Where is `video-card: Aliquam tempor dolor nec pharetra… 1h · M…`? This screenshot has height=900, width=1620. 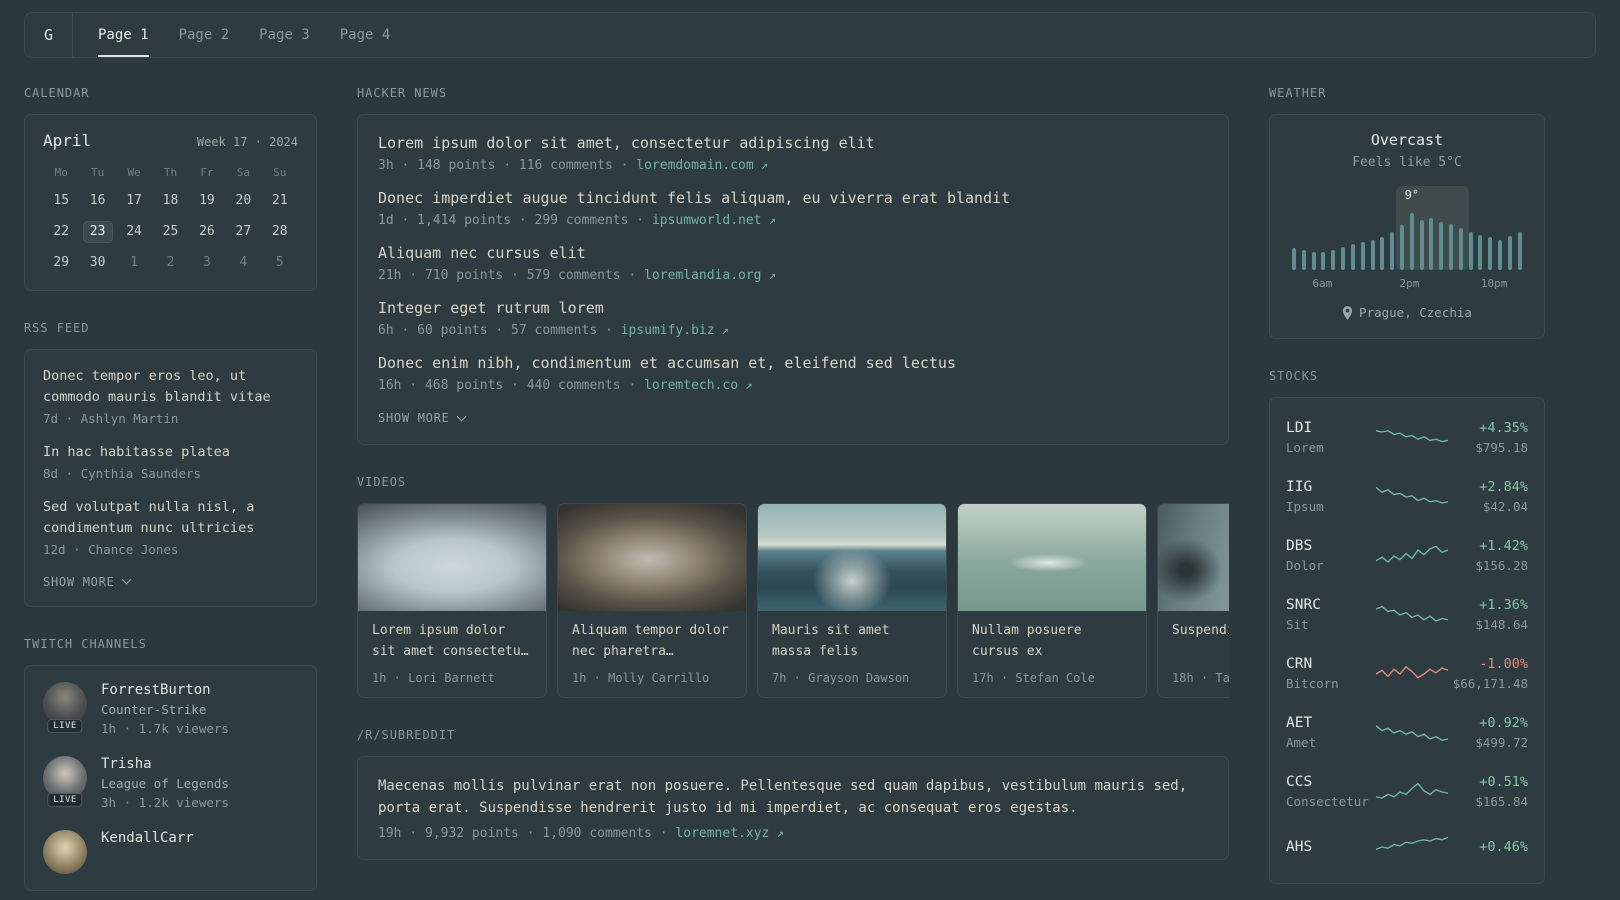 video-card: Aliquam tempor dolor nec pharetra… 1h · M… is located at coordinates (652, 600).